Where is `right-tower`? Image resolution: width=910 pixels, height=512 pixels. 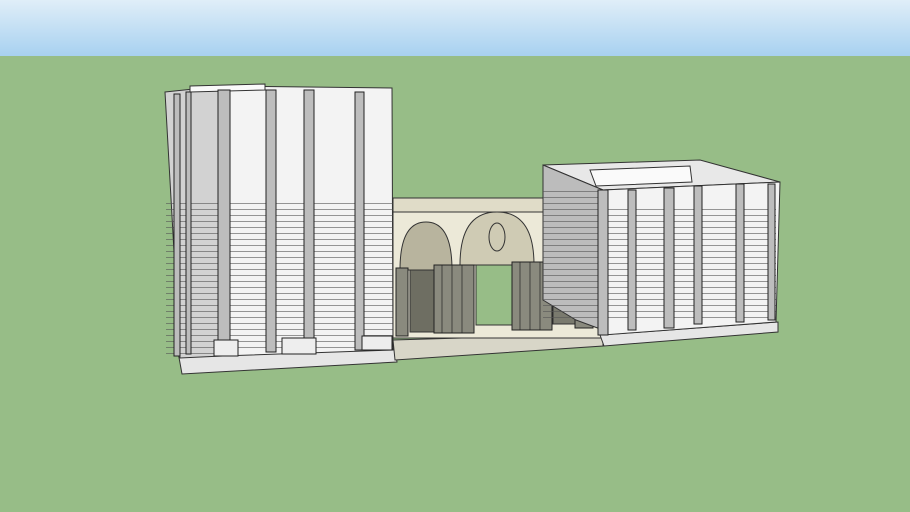 right-tower is located at coordinates (661, 253).